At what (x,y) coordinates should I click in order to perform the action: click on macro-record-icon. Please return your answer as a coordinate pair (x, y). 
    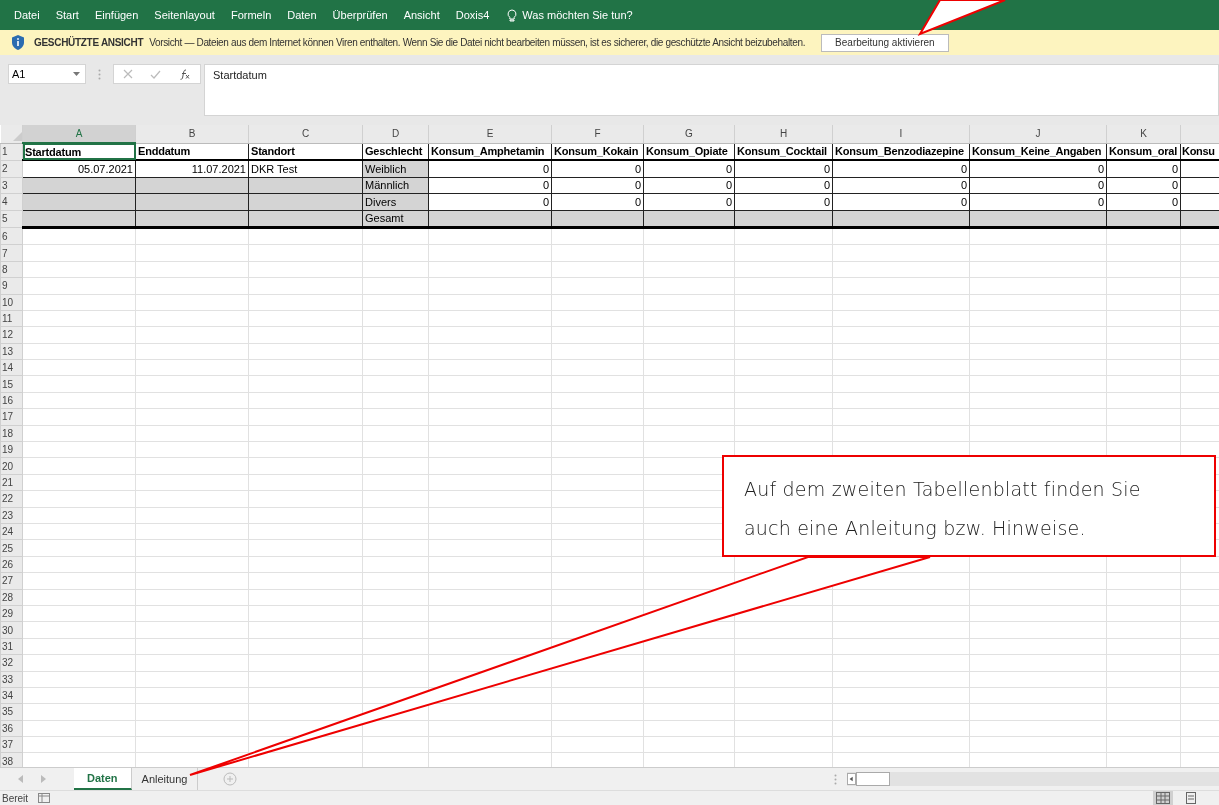
    Looking at the image, I should click on (44, 798).